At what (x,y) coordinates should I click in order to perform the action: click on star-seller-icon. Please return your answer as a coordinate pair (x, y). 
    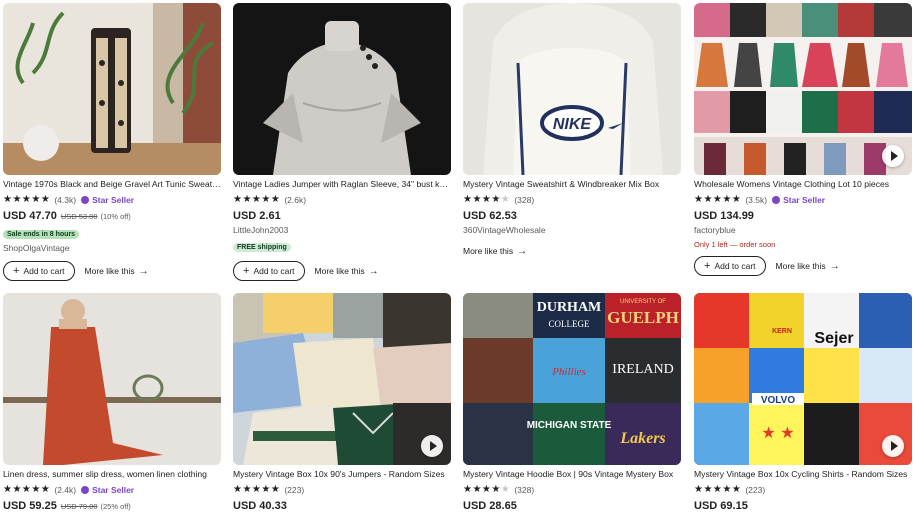
    Looking at the image, I should click on (85, 489).